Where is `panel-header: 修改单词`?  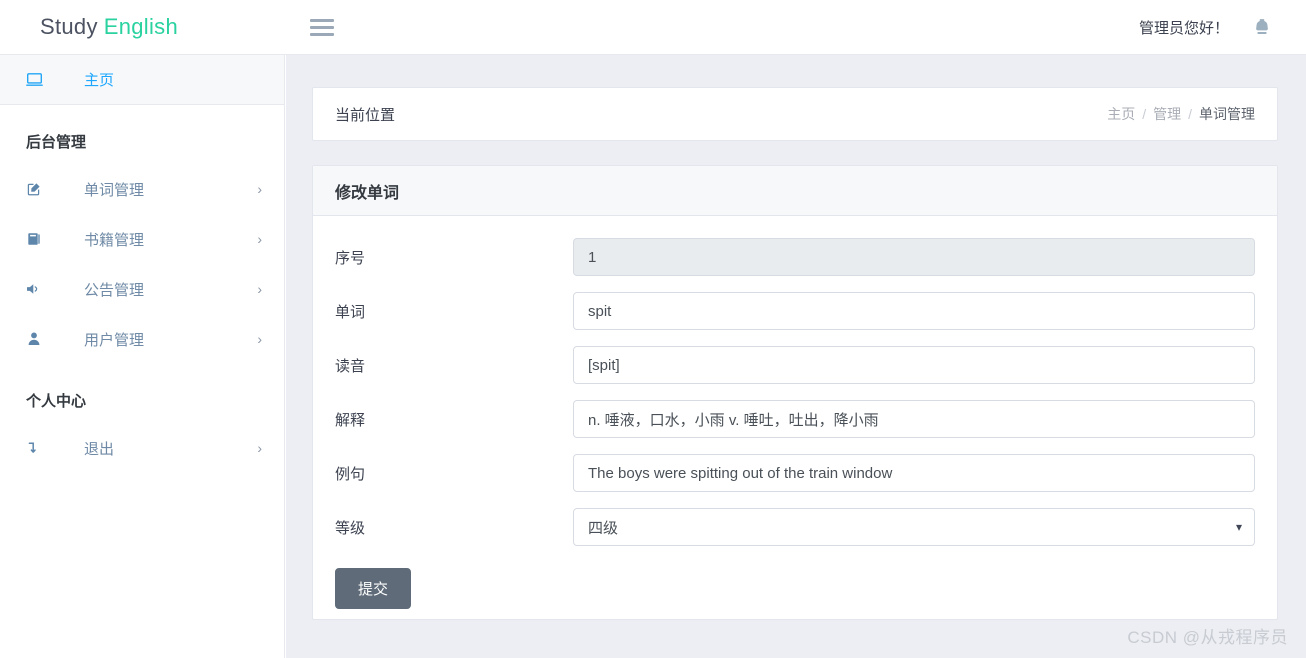
panel-header: 修改单词 is located at coordinates (795, 191).